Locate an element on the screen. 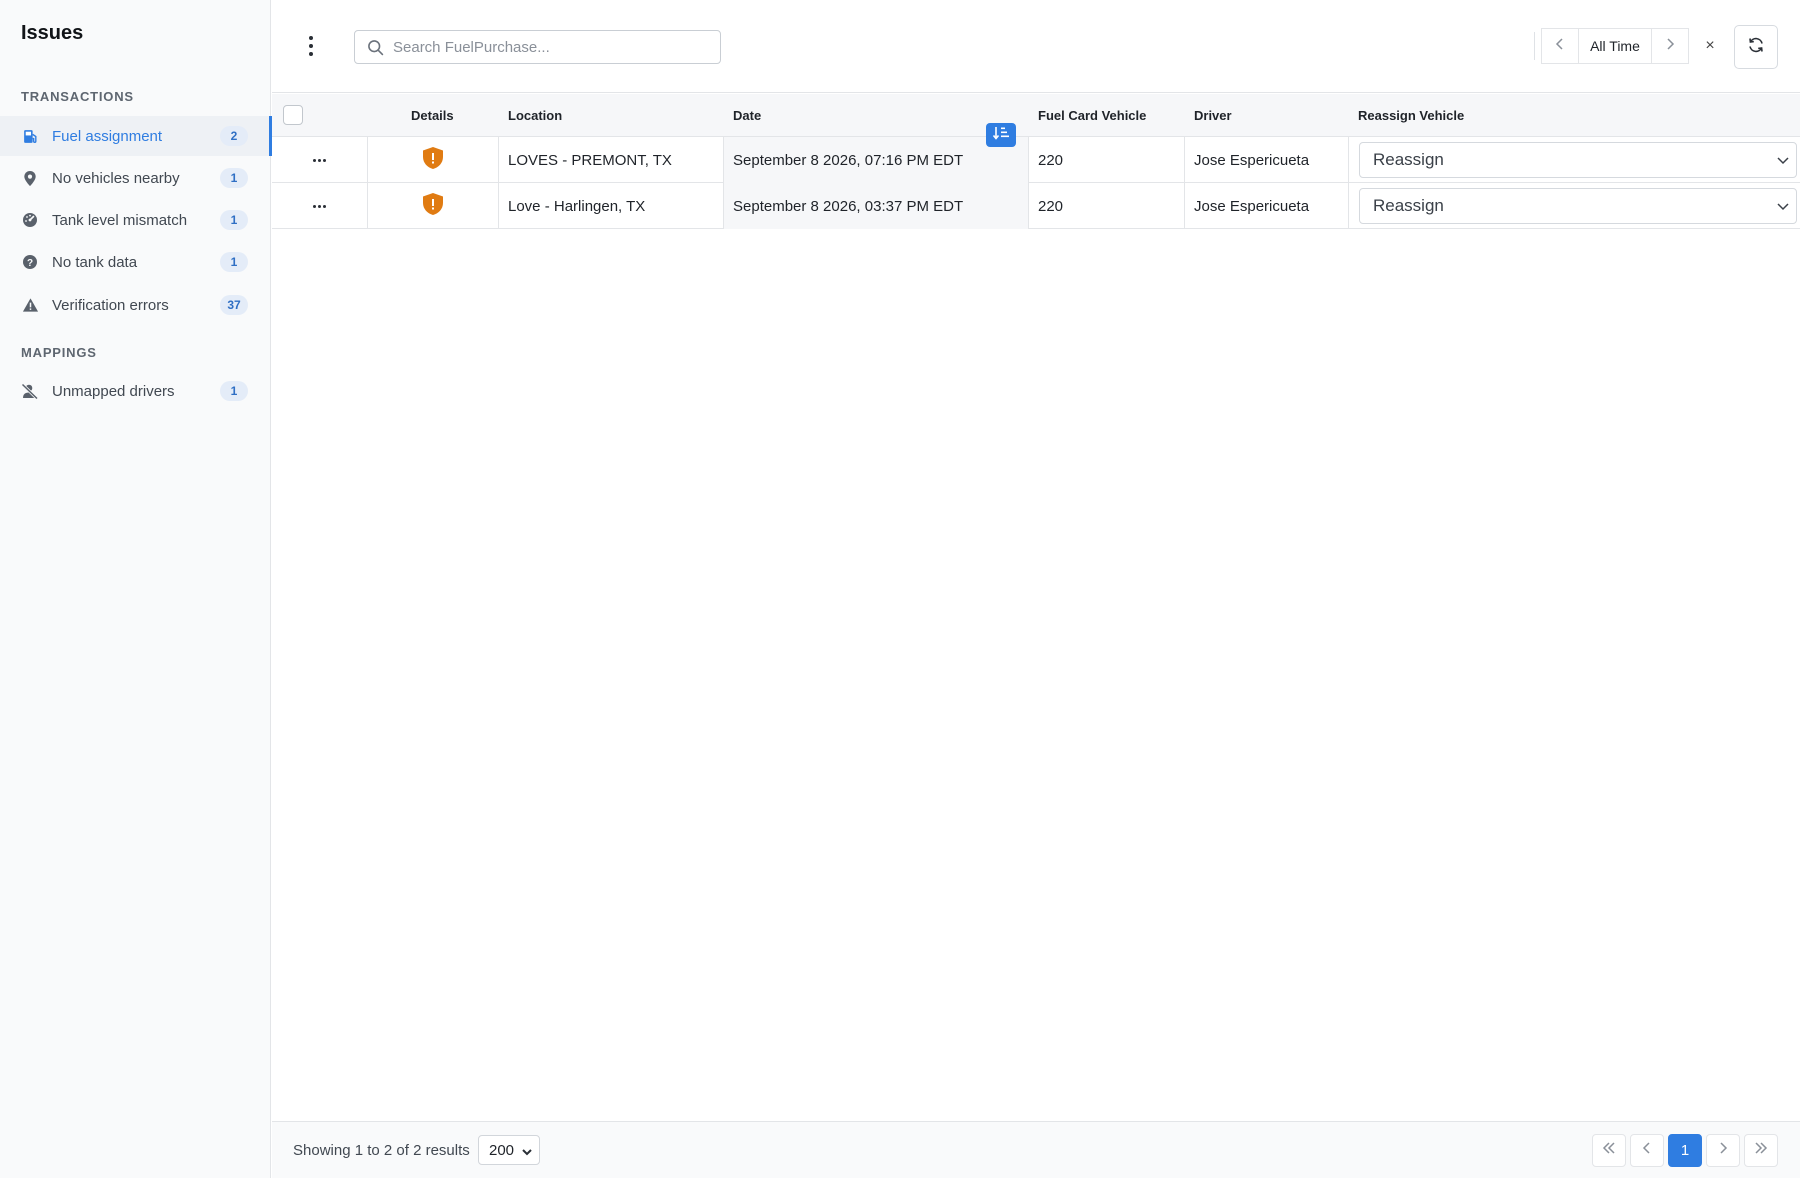 This screenshot has height=1178, width=1800. next-range-button is located at coordinates (1670, 46).